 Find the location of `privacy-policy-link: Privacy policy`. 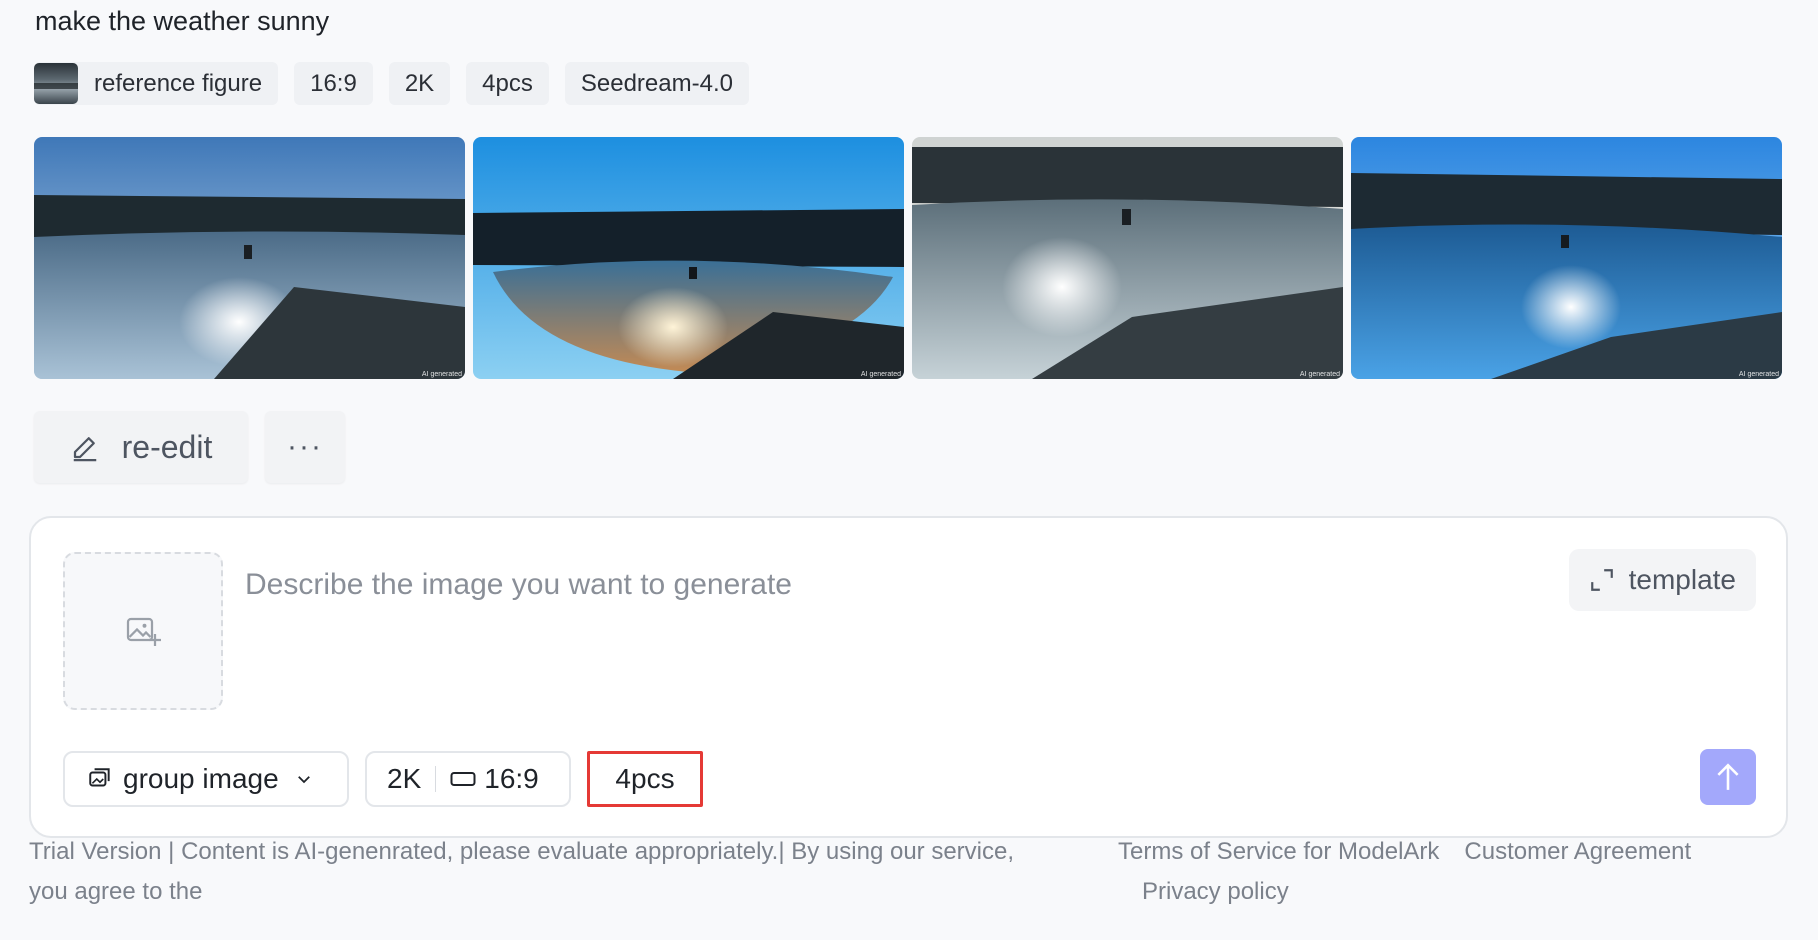

privacy-policy-link: Privacy policy is located at coordinates (1215, 891).